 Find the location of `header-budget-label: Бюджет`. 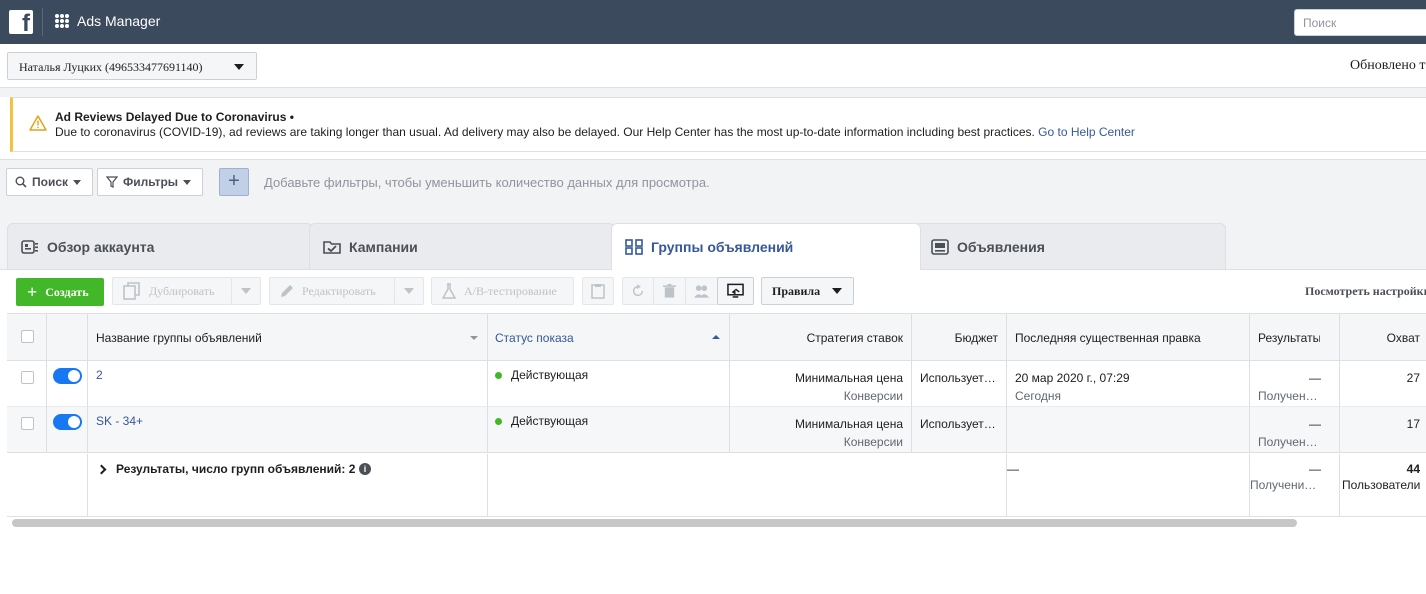

header-budget-label: Бюджет is located at coordinates (976, 338).